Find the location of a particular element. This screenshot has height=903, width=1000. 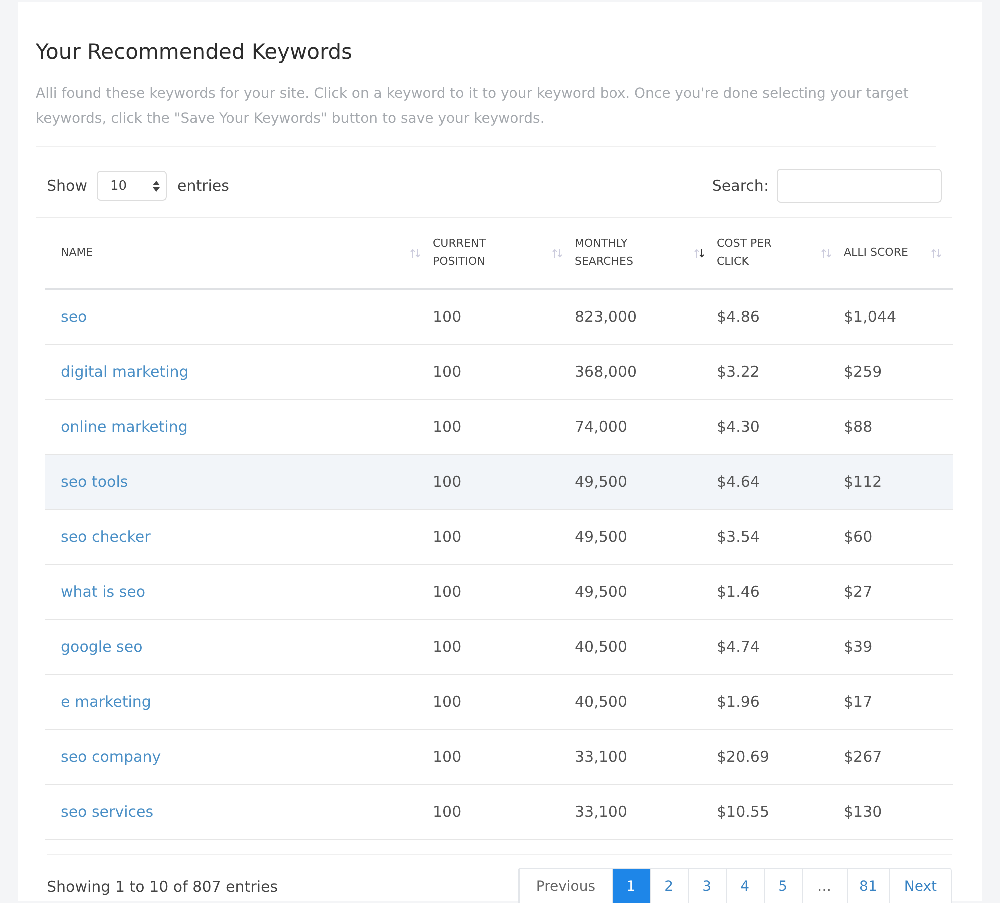

page-button: 2 is located at coordinates (669, 886).